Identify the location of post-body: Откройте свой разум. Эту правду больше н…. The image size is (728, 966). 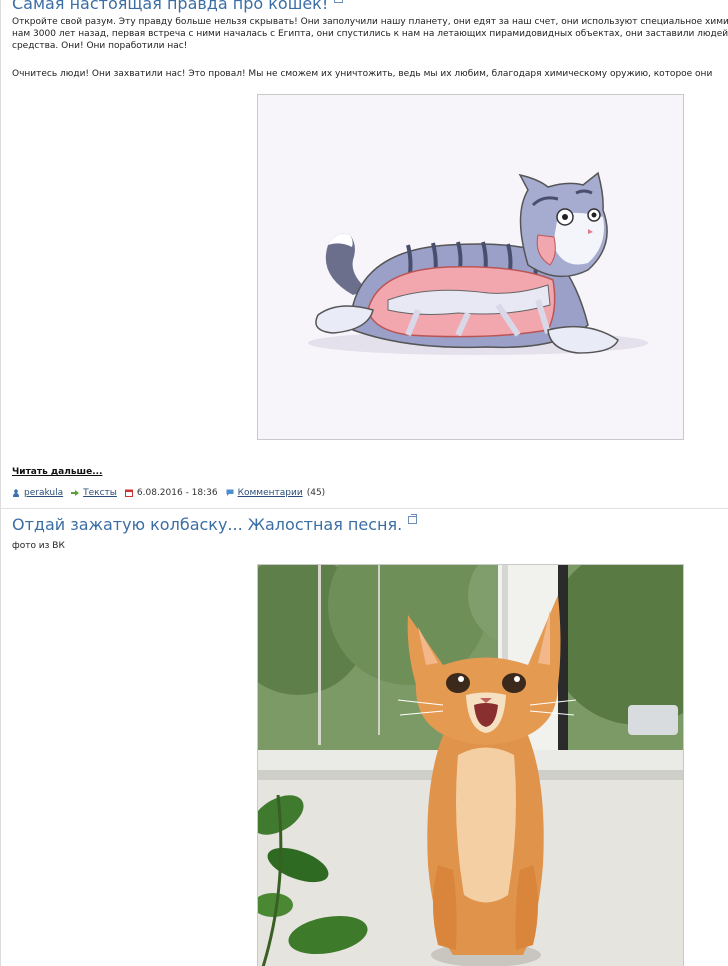
(370, 48).